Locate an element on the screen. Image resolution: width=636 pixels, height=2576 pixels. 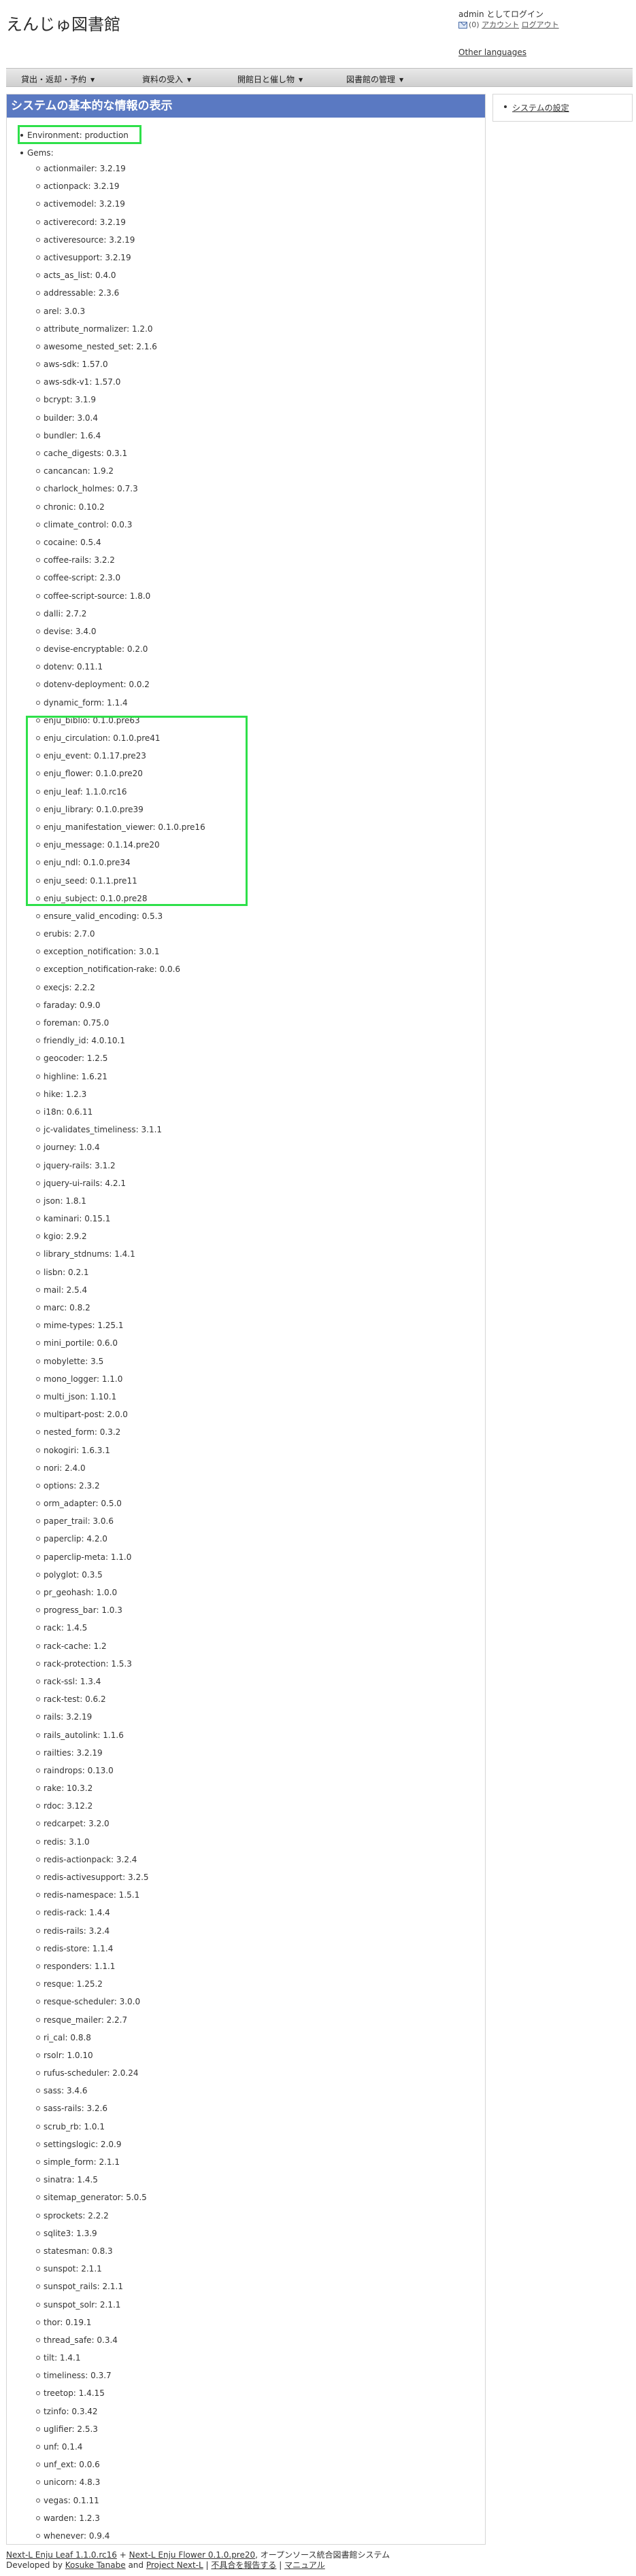
gem-list-item: paperclip-meta: 1.1.0 is located at coordinates (116, 1557).